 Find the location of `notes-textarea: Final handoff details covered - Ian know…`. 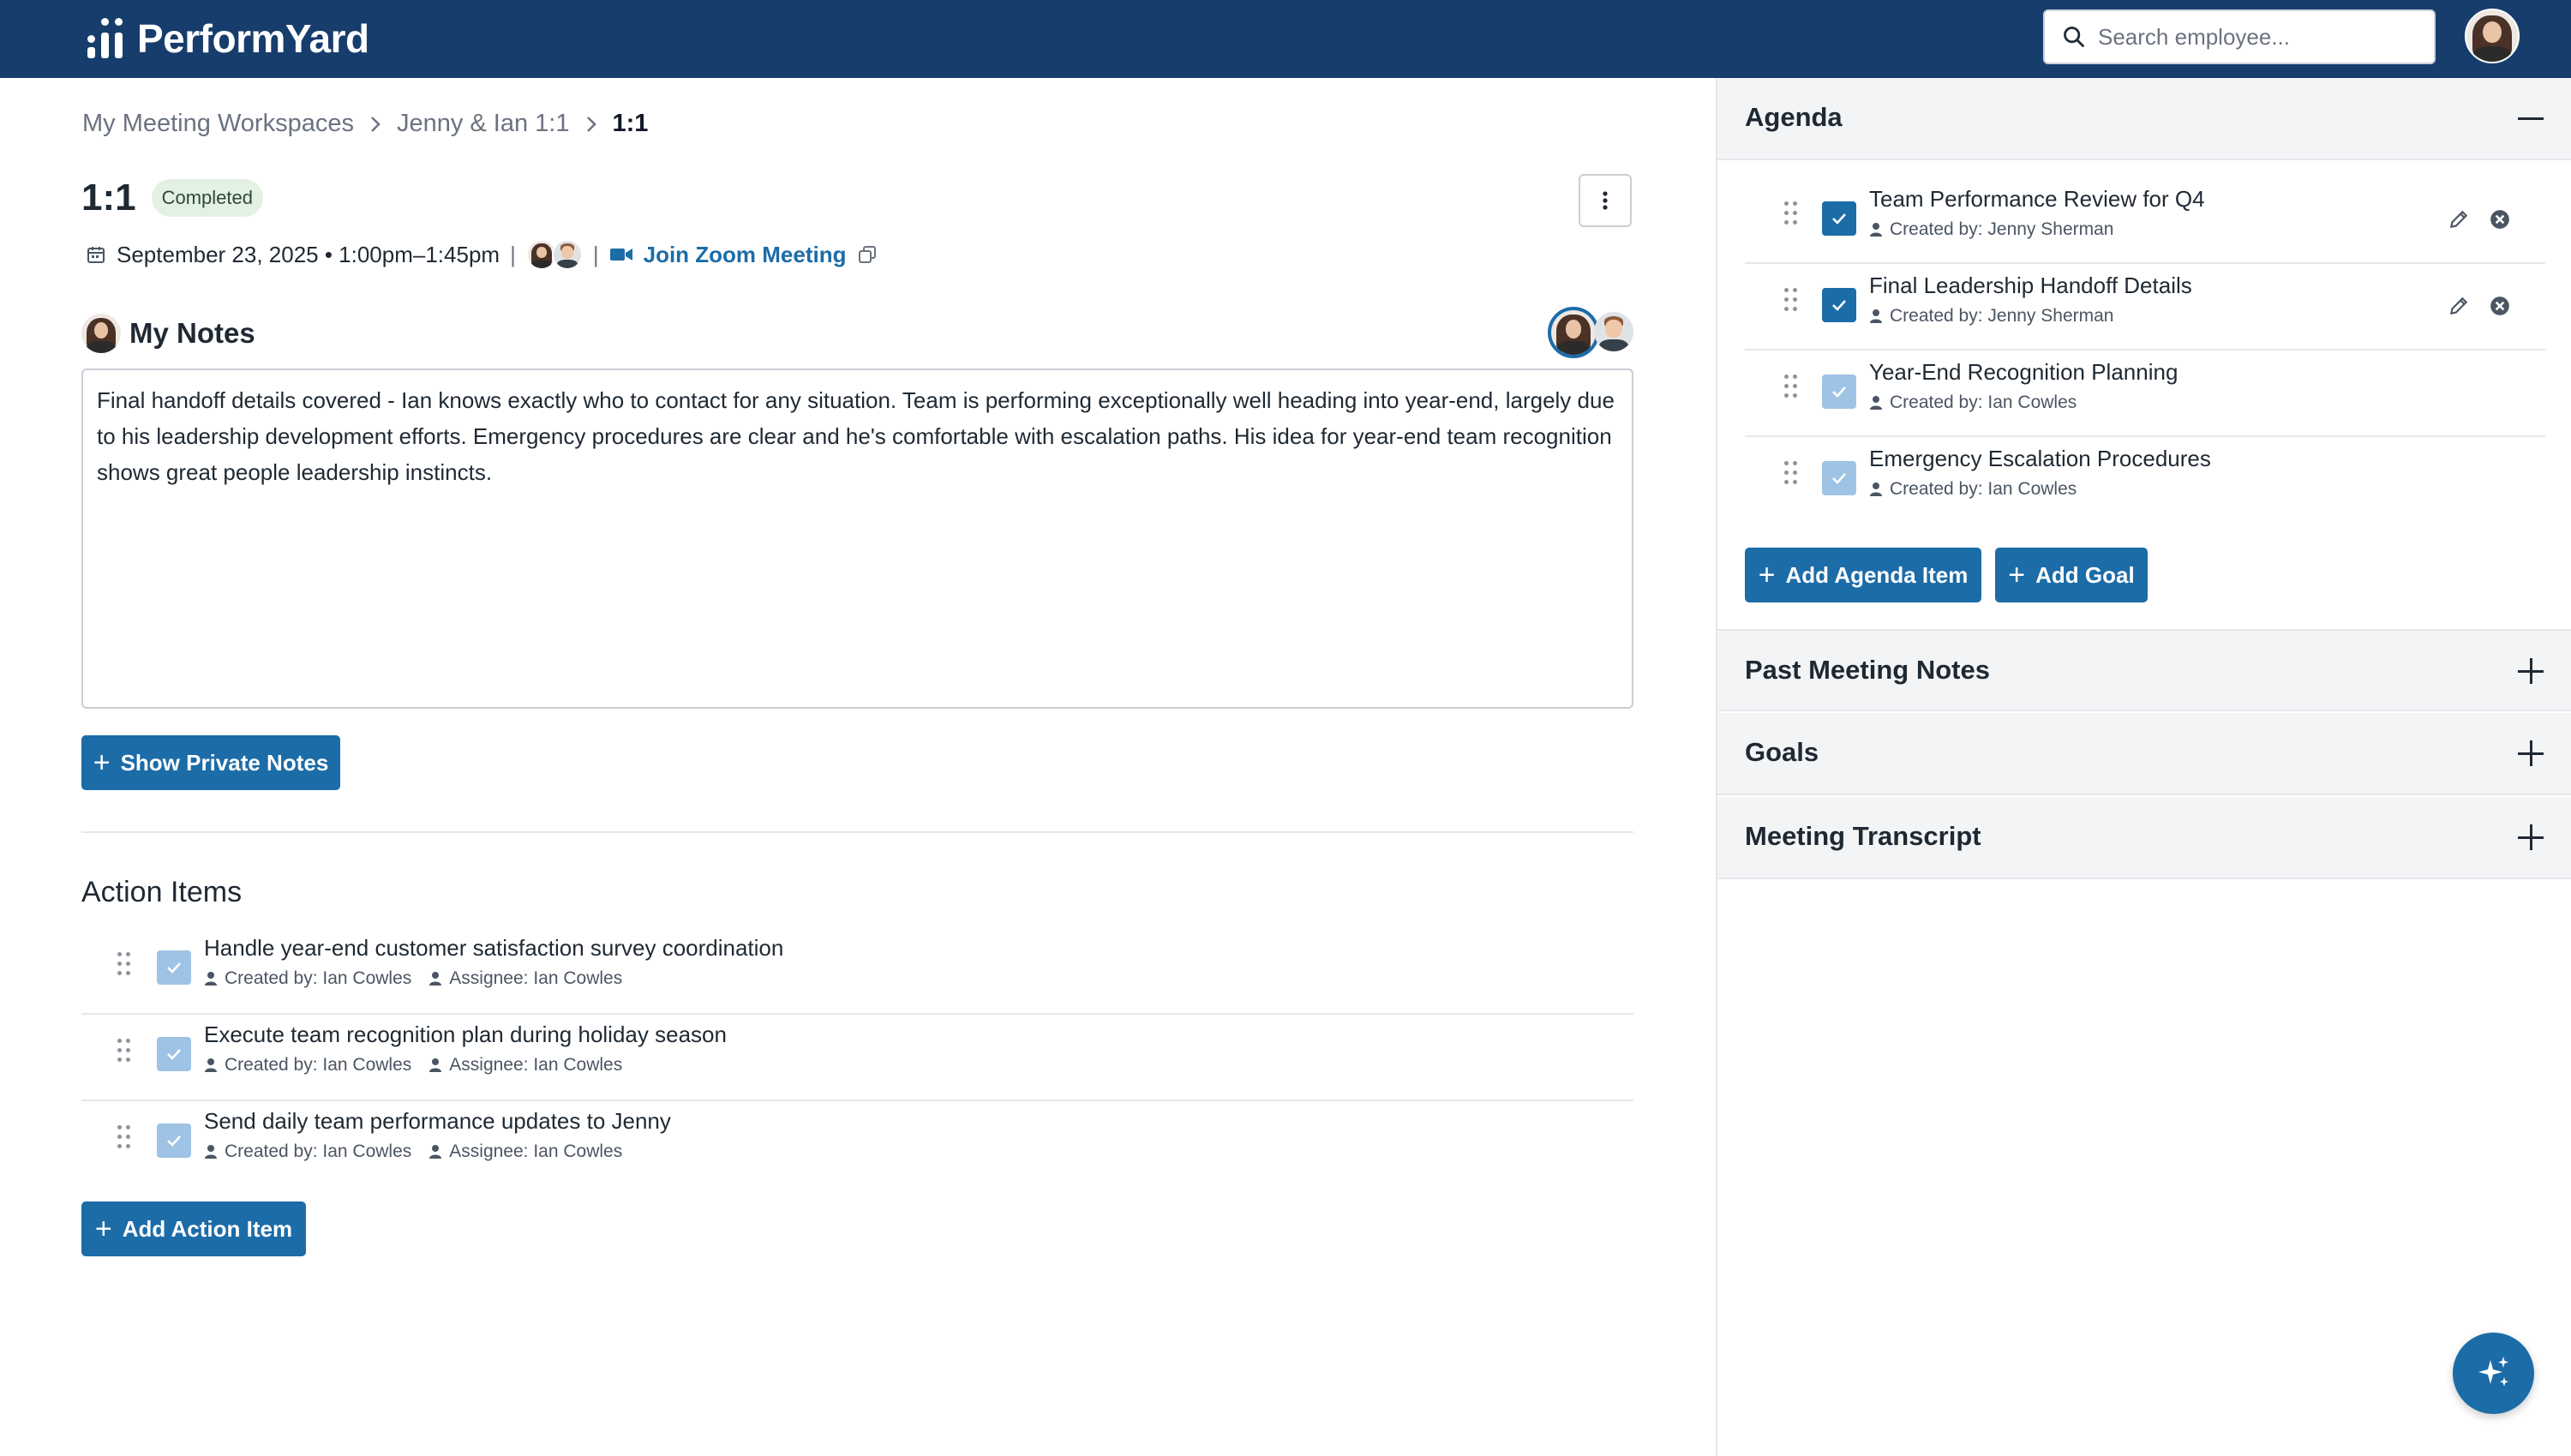

notes-textarea: Final handoff details covered - Ian know… is located at coordinates (857, 538).